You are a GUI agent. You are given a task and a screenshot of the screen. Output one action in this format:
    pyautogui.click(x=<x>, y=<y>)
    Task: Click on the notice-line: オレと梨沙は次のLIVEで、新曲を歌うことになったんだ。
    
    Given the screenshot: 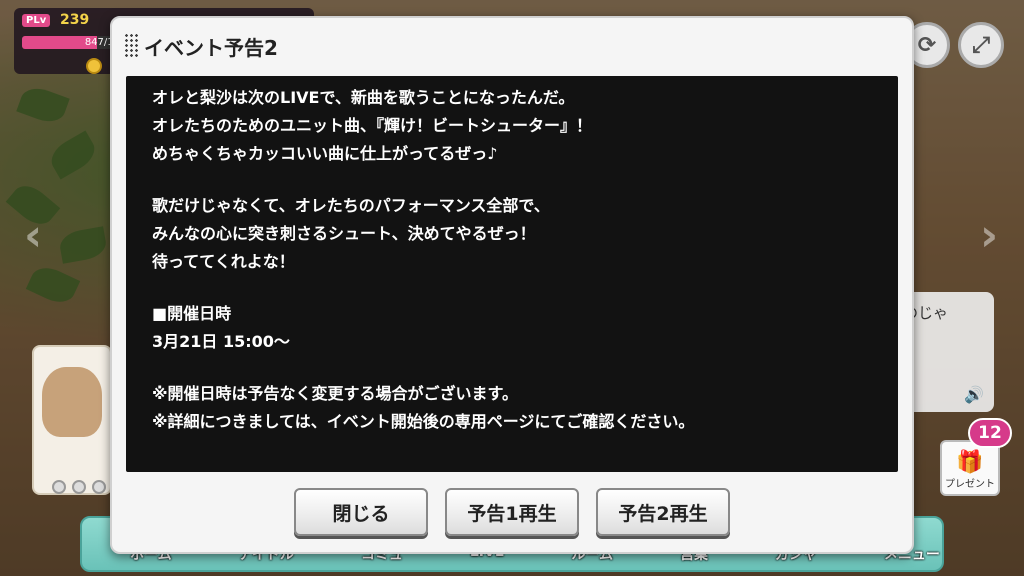 What is the action you would take?
    pyautogui.click(x=363, y=97)
    